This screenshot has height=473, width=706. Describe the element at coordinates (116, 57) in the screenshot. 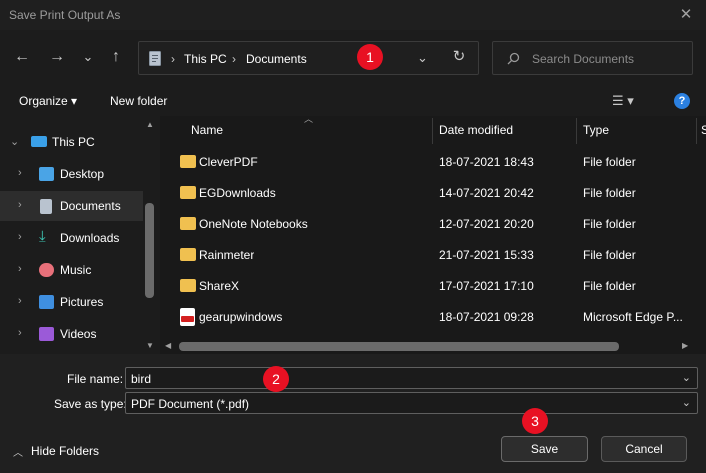

I see `up-arrow-icon: ↑` at that location.